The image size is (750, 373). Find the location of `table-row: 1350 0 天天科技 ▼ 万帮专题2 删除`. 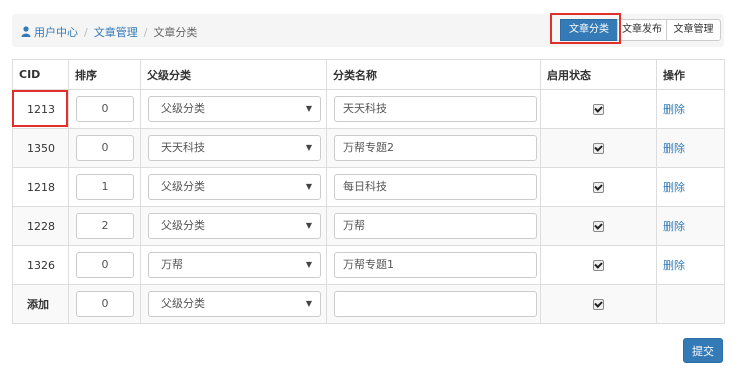

table-row: 1350 0 天天科技 ▼ 万帮专题2 删除 is located at coordinates (368, 148).